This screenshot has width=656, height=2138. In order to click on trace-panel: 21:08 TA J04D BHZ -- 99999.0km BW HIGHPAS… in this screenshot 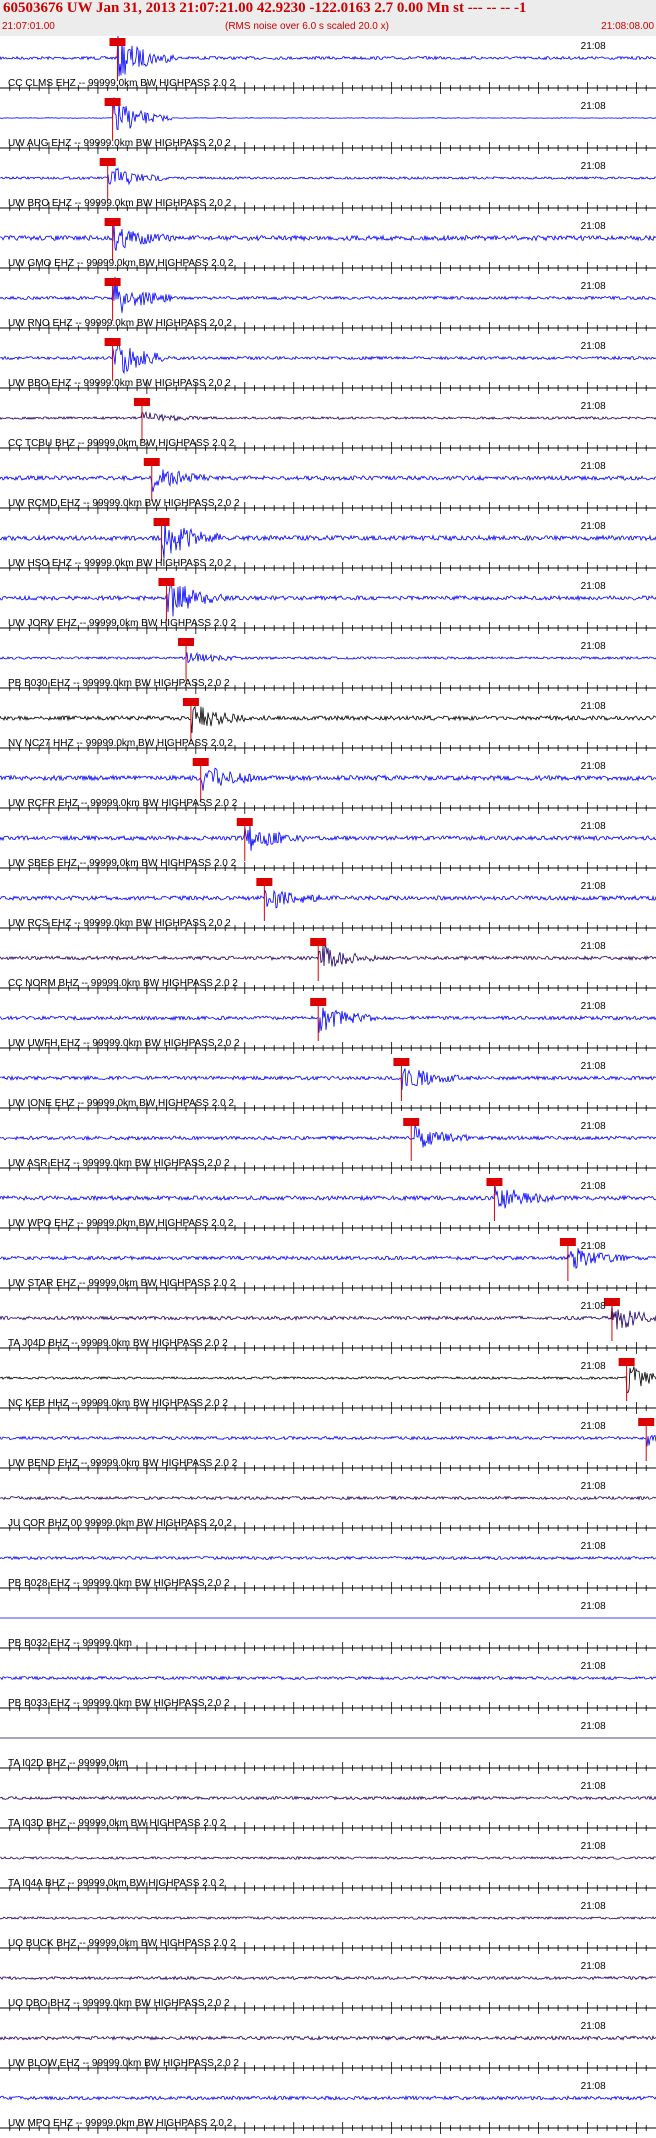, I will do `click(328, 1326)`.